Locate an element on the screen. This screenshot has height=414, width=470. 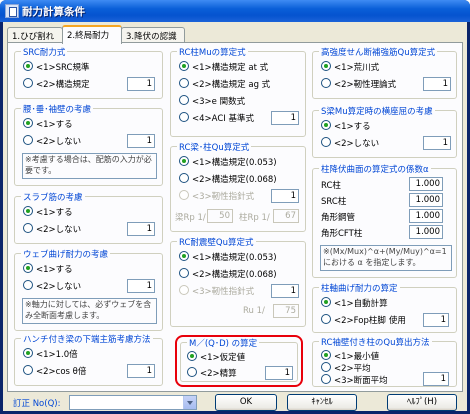
rcmu-opt1: <1>構造規定 at 式 is located at coordinates (223, 67).